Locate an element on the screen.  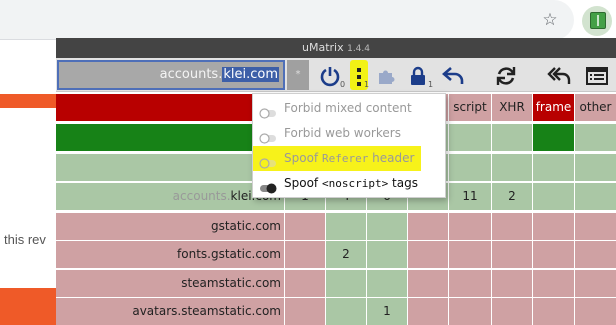
lock-button is located at coordinates (418, 75).